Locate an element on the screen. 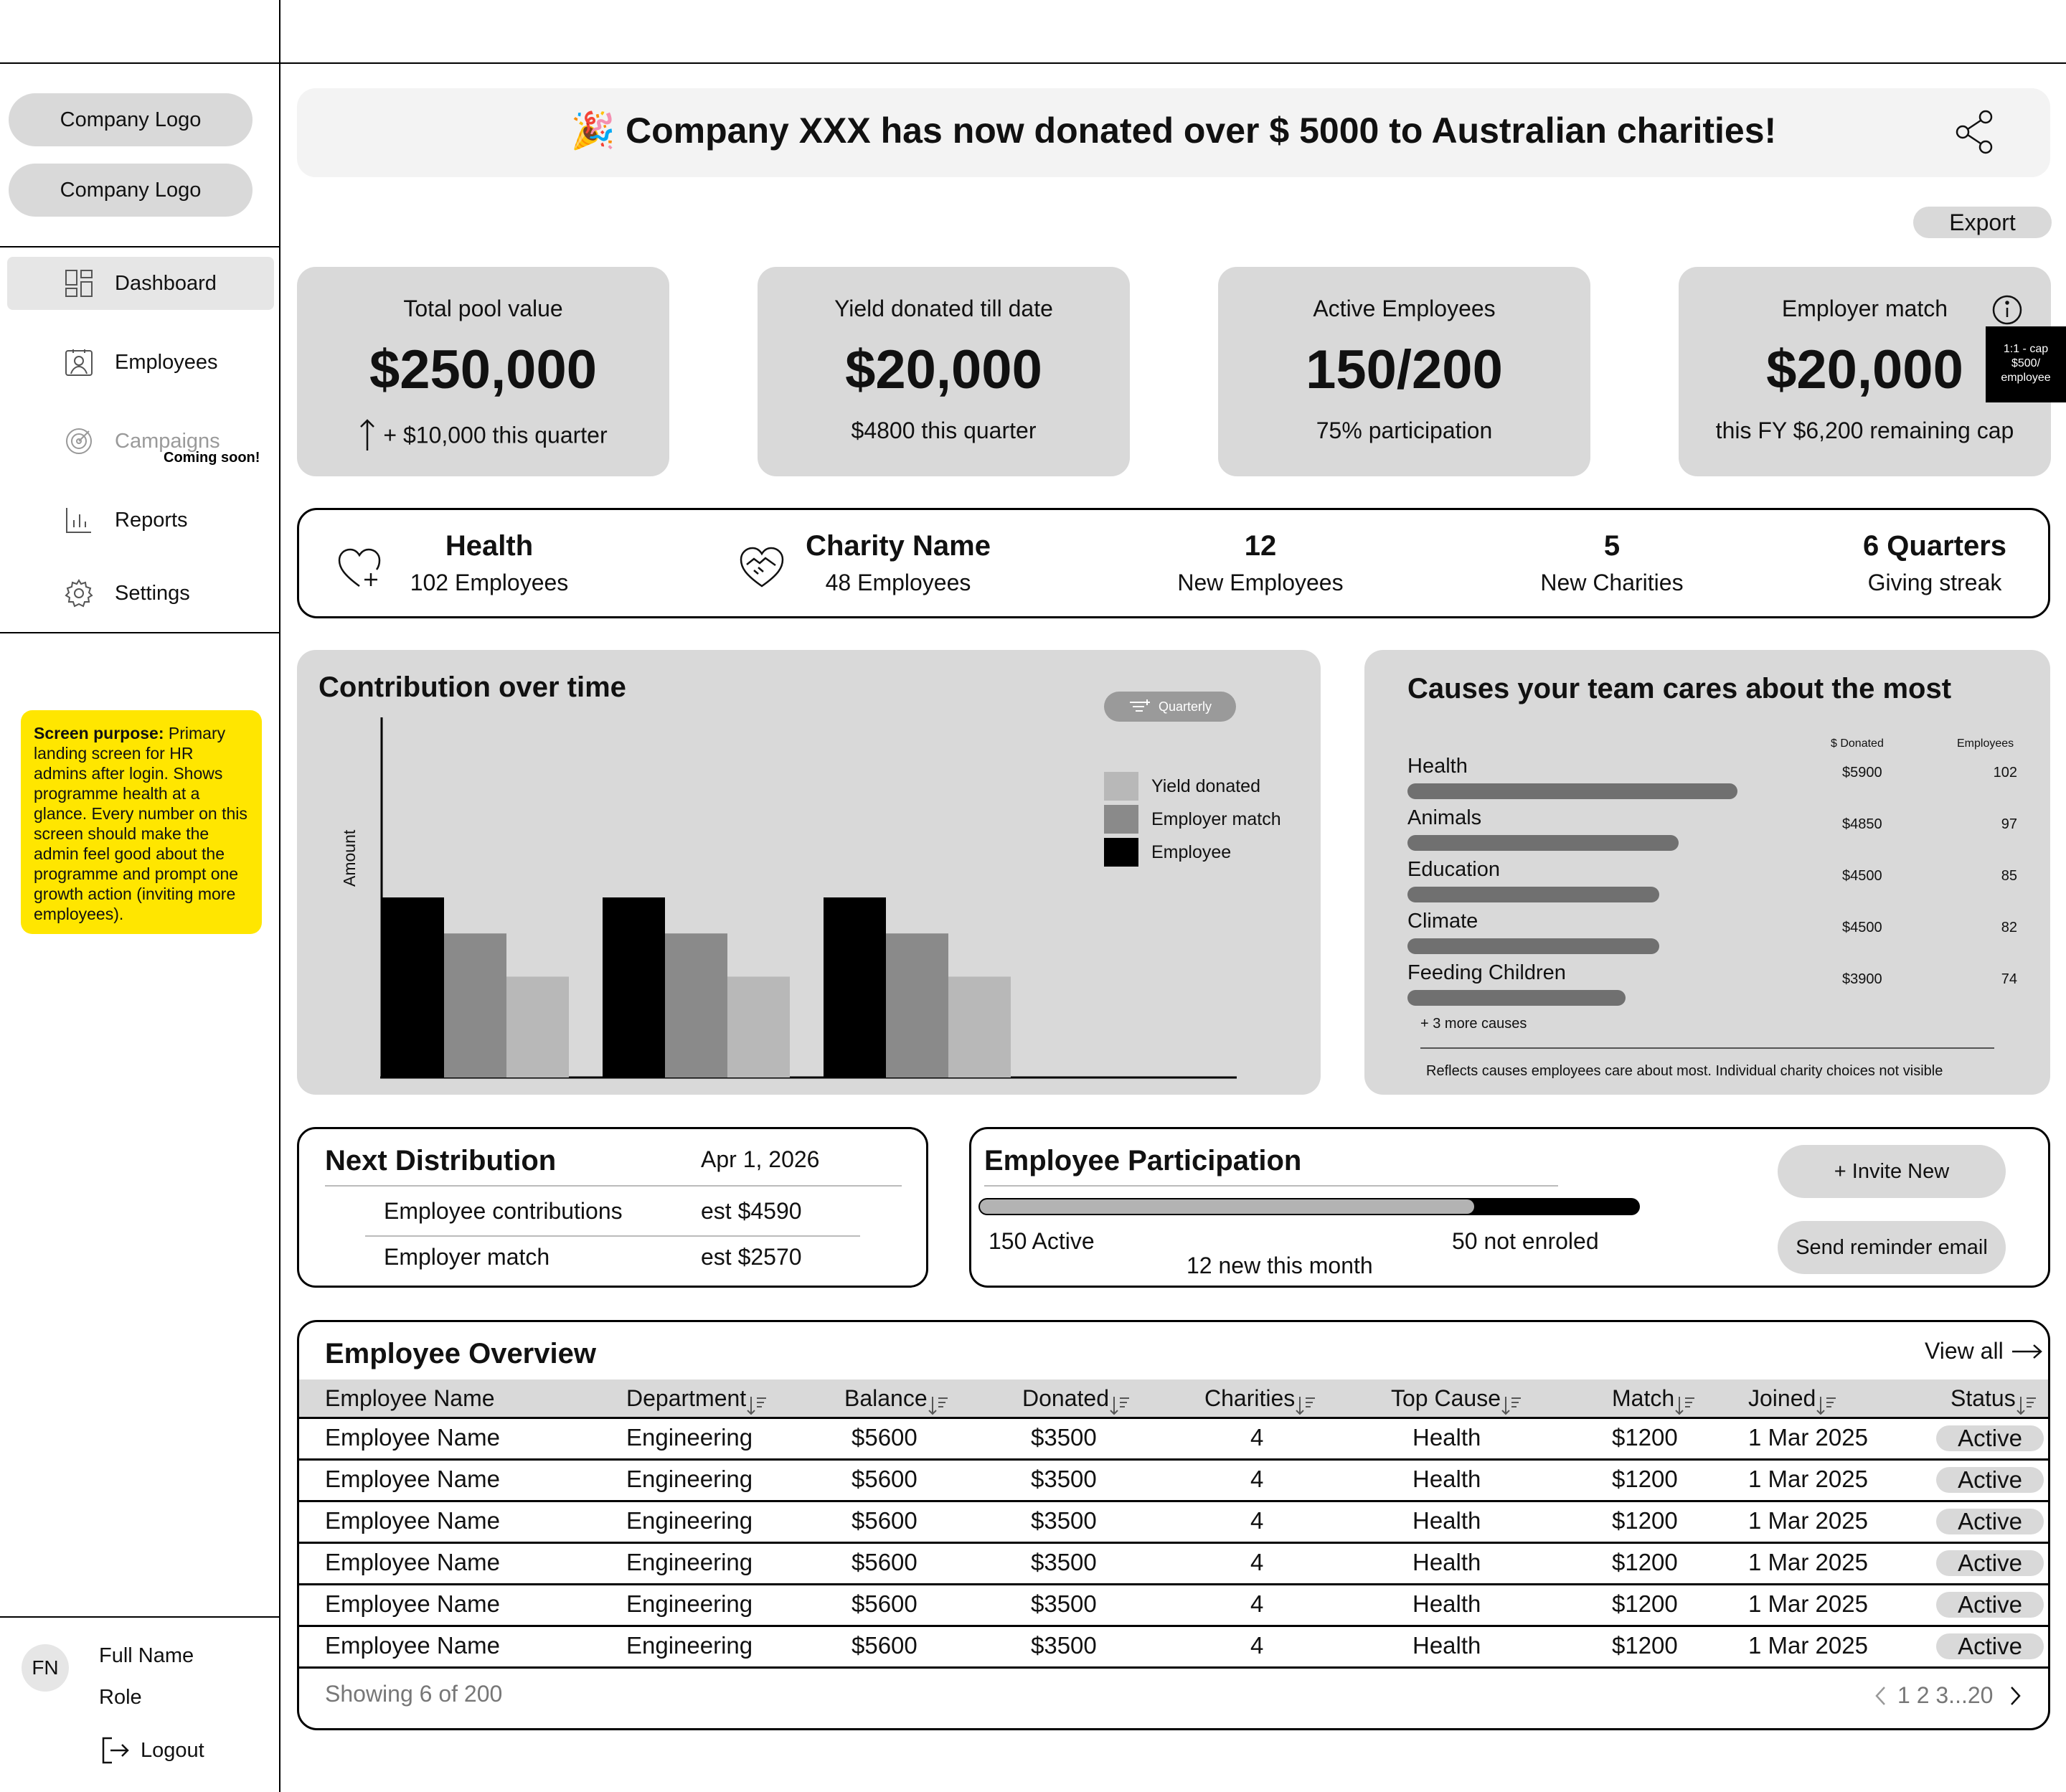 Image resolution: width=2066 pixels, height=1792 pixels. sidebar-item-reports: Reports is located at coordinates (140, 520).